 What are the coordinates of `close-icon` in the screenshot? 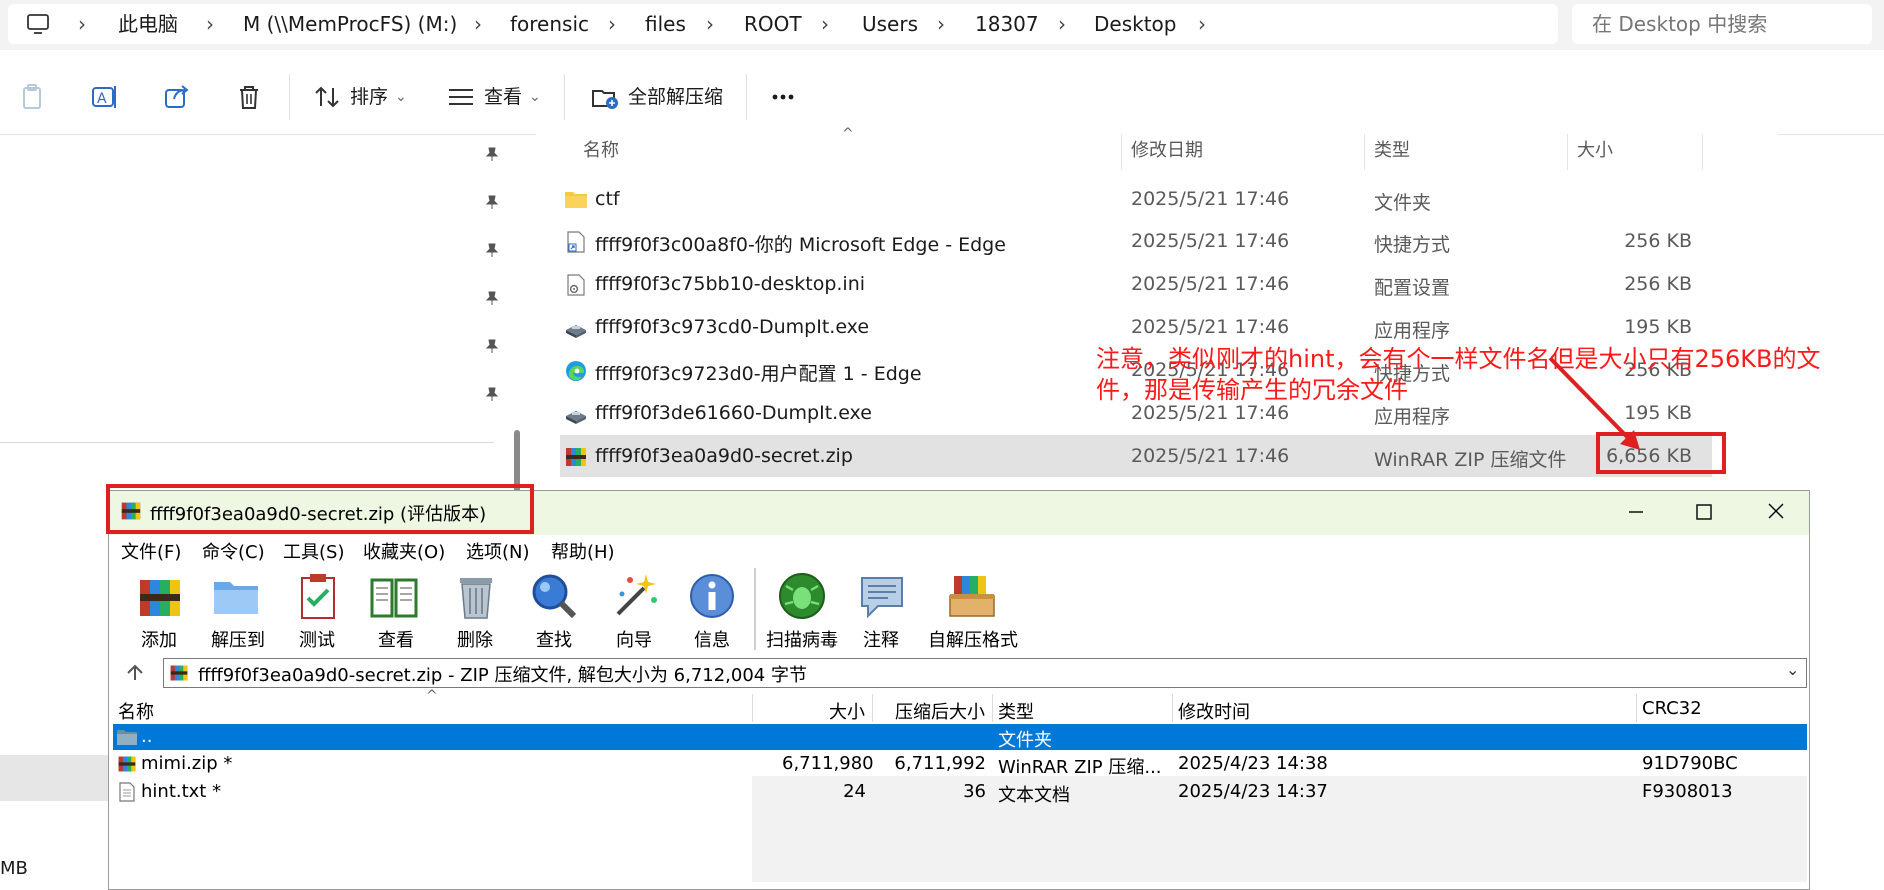 It's located at (1776, 512).